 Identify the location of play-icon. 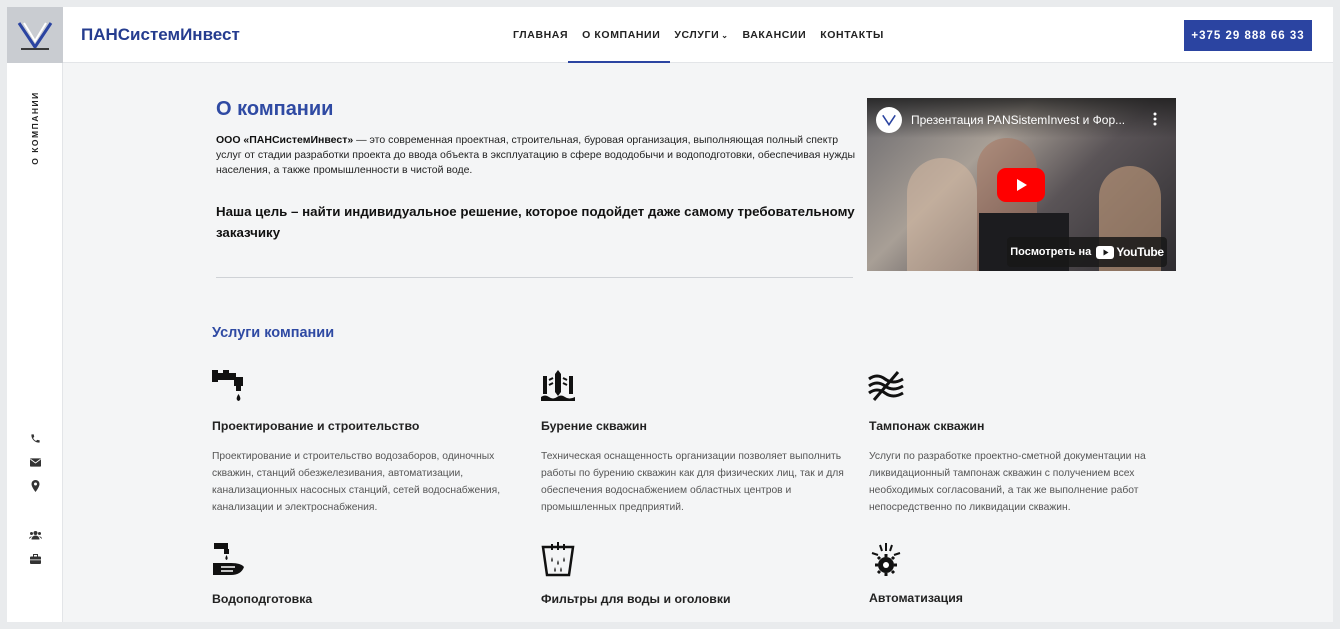
(1022, 185).